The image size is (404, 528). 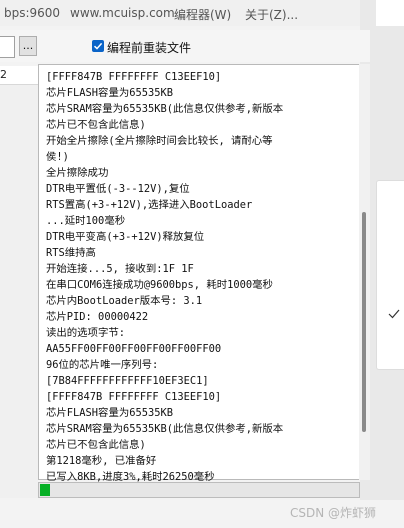 I want to click on log-scrollbar, so click(x=364, y=272).